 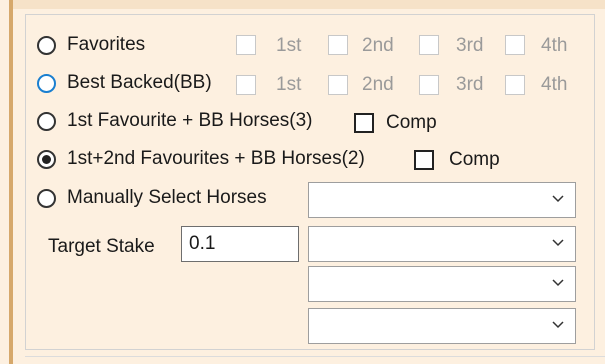 What do you see at coordinates (246, 45) in the screenshot?
I see `fav-1st-checkbox` at bounding box center [246, 45].